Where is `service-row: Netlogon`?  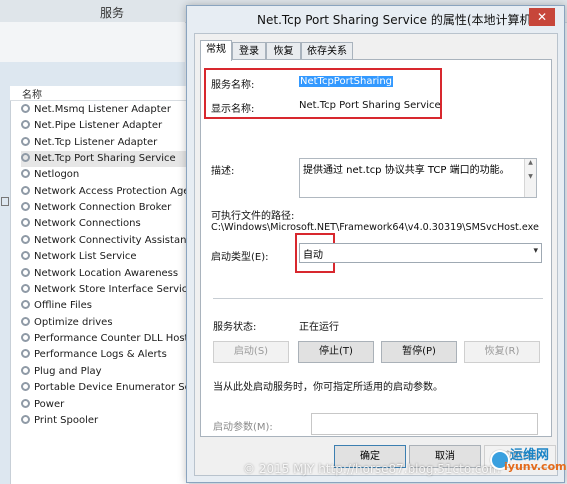 service-row: Netlogon is located at coordinates (103, 175).